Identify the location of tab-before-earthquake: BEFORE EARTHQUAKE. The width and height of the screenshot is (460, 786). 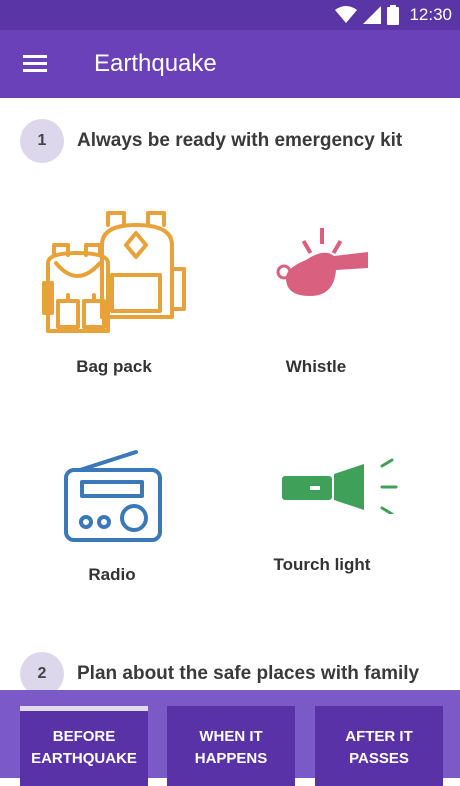
(84, 746).